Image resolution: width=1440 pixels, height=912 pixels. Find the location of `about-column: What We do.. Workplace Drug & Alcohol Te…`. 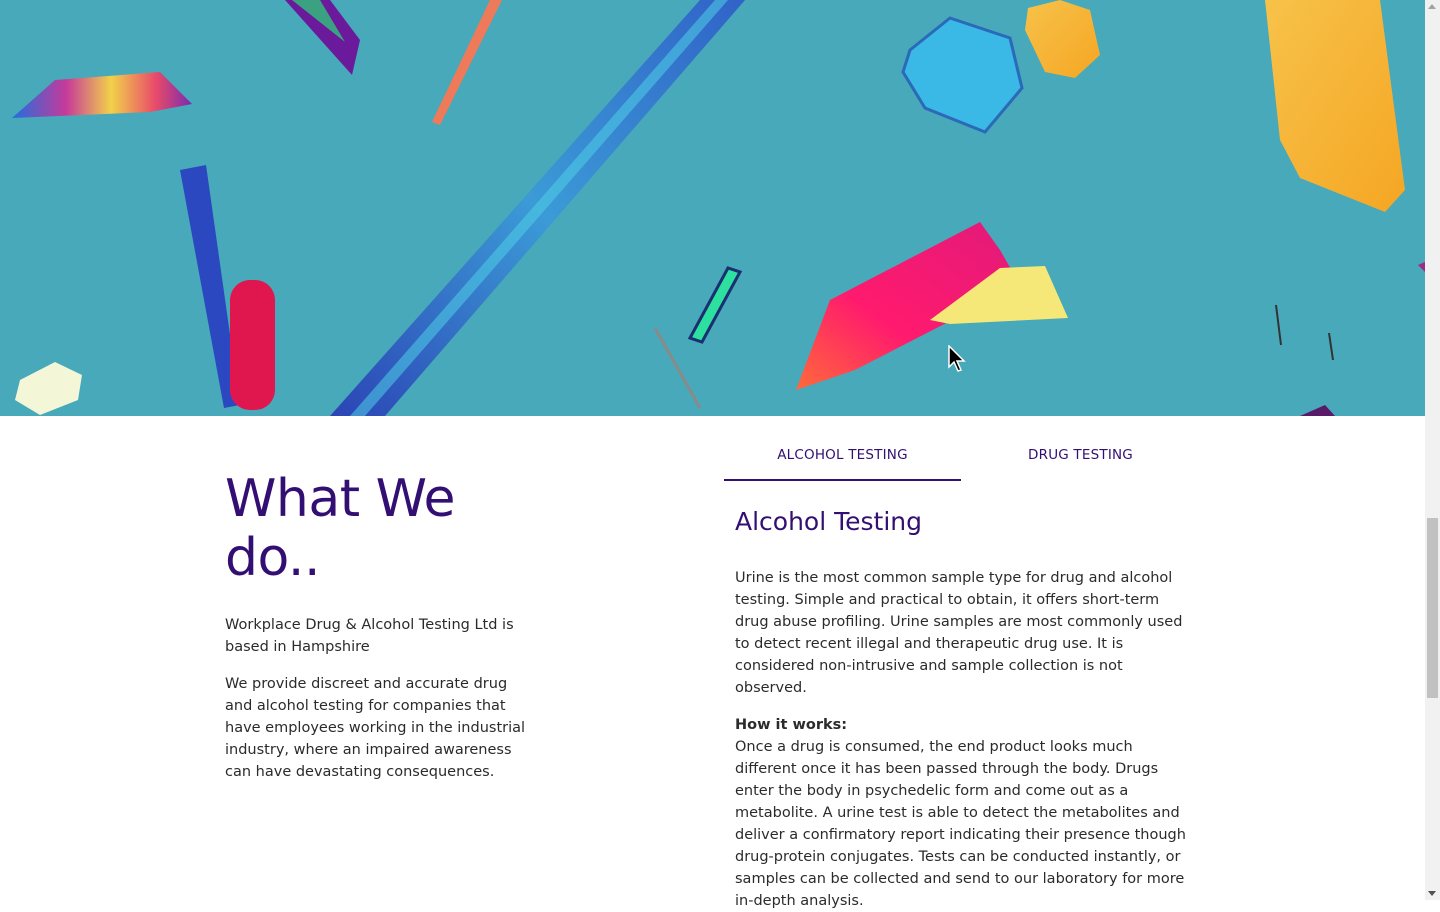

about-column: What We do.. Workplace Drug & Alcohol Te… is located at coordinates (380, 634).